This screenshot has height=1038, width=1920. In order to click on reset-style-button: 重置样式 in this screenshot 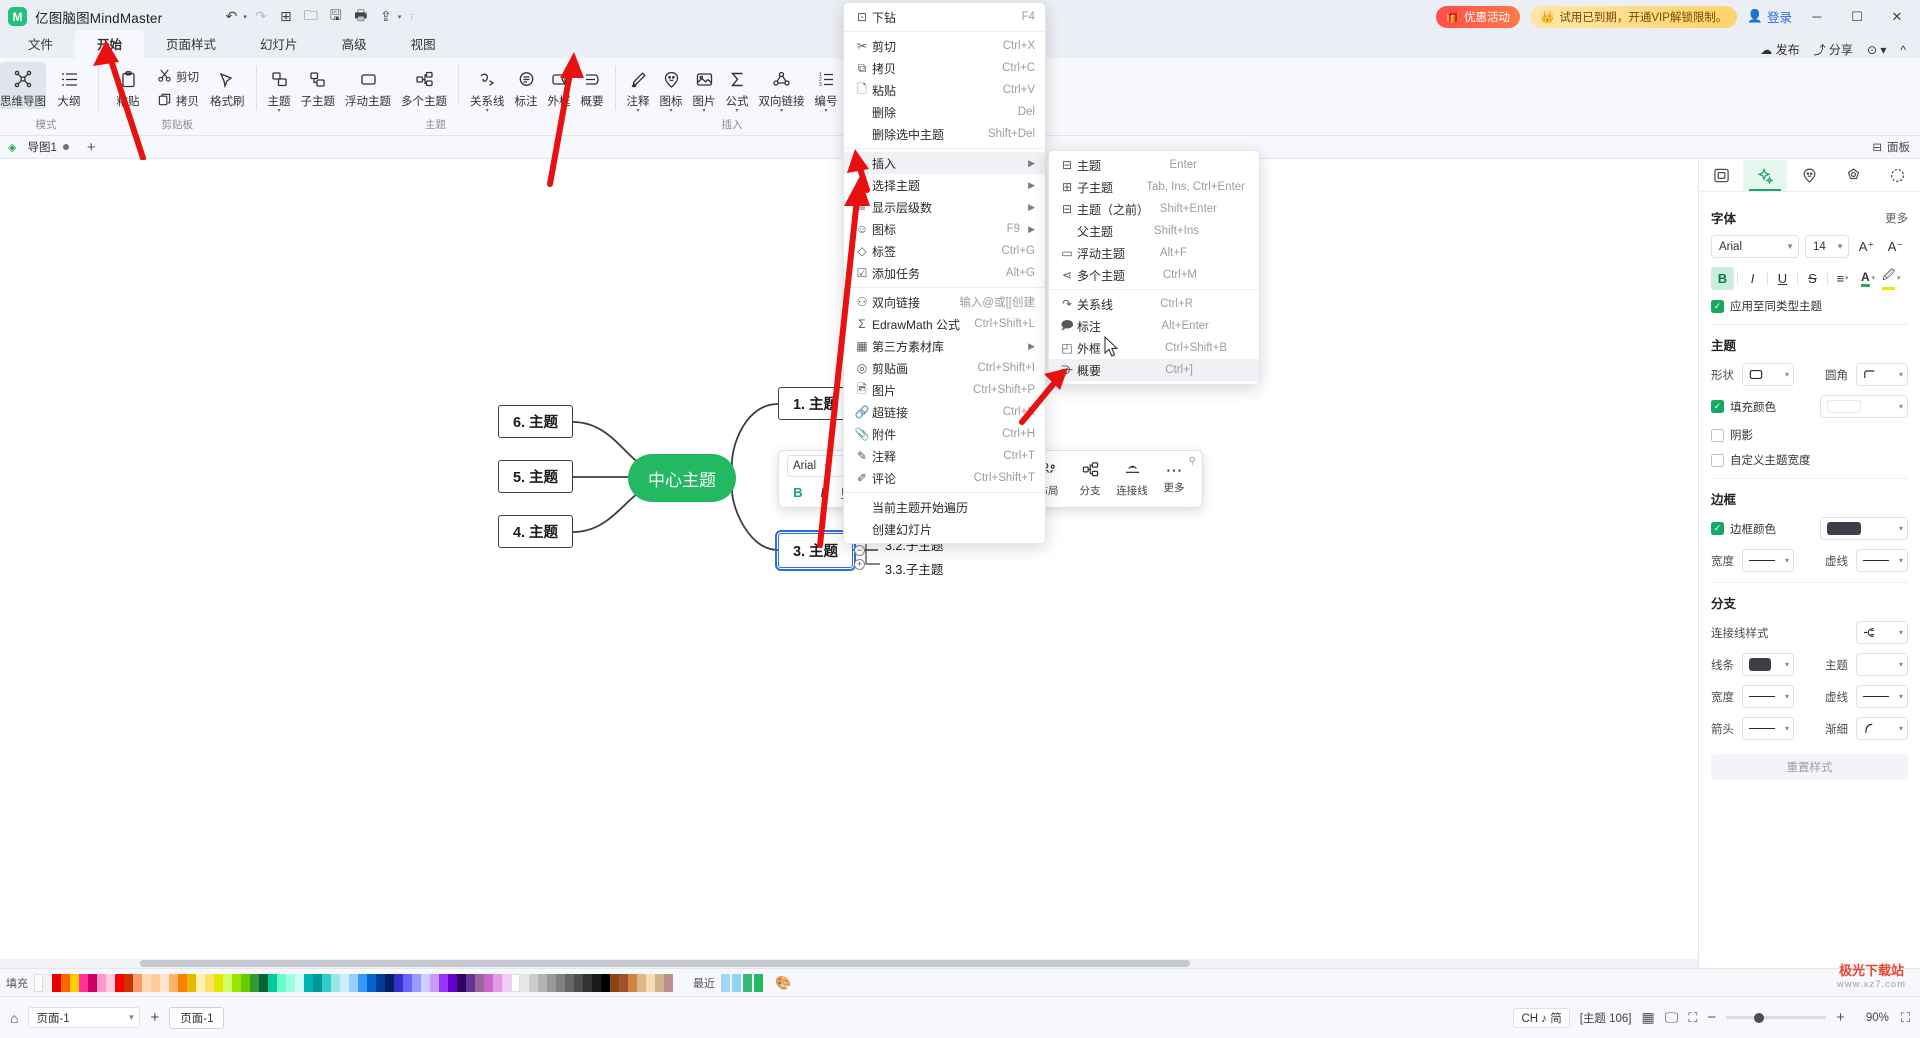, I will do `click(1809, 767)`.